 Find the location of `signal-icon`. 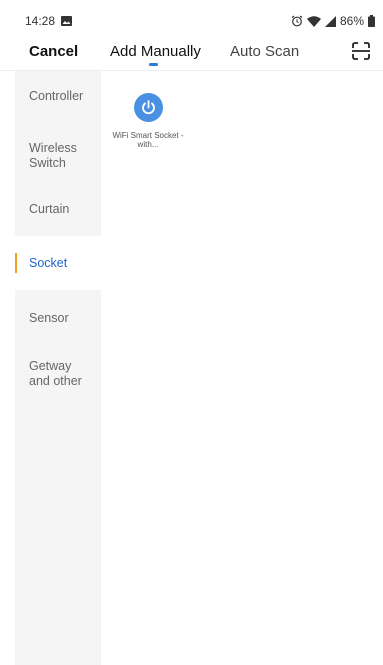

signal-icon is located at coordinates (330, 21).